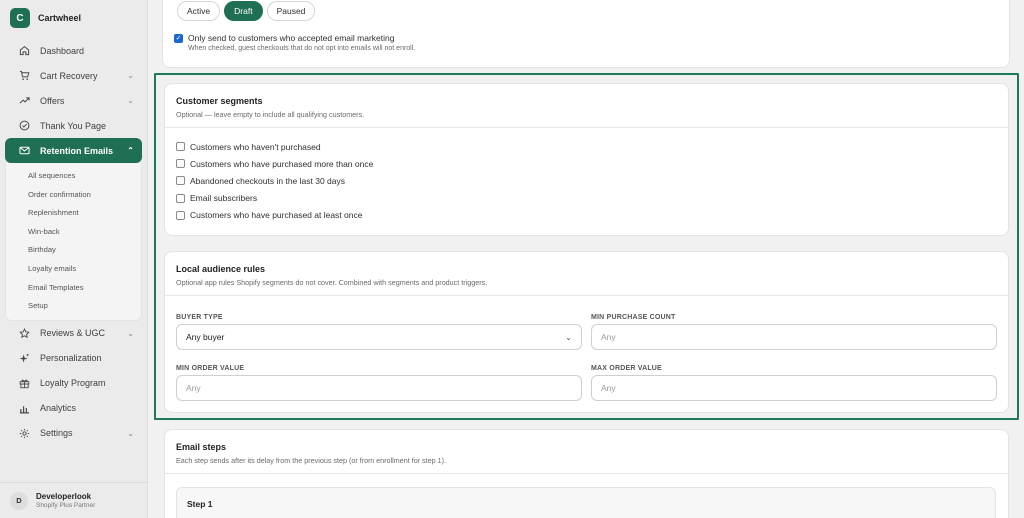 This screenshot has width=1024, height=518. I want to click on sidebar-item-thank-you-page: Thank You Page, so click(73, 125).